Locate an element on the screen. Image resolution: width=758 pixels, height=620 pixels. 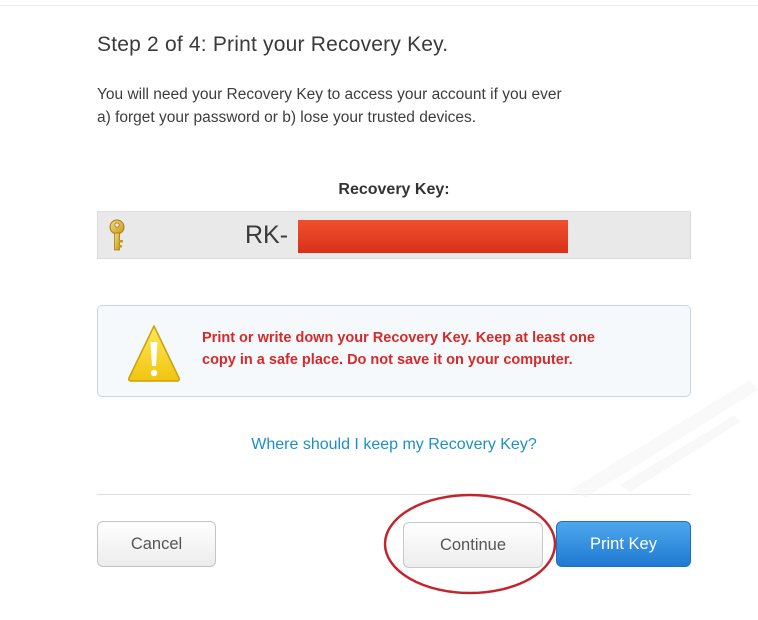
continue-button: Continue is located at coordinates (473, 545).